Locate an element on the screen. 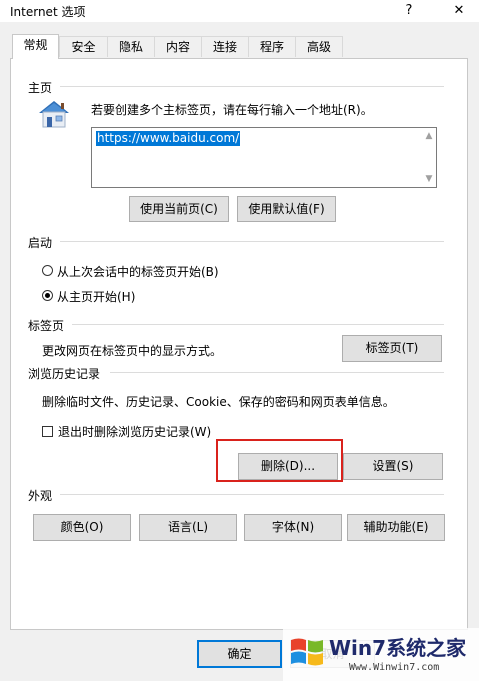  appearance-divider is located at coordinates (252, 494).